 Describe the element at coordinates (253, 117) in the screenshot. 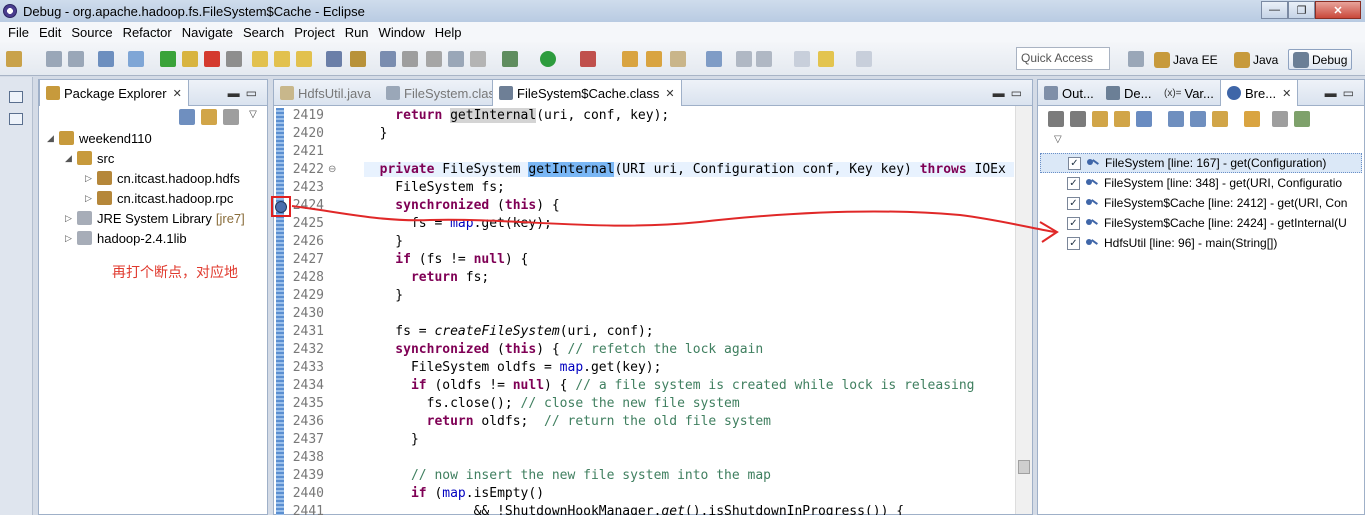

I see `chevron-down-icon: ▽` at that location.